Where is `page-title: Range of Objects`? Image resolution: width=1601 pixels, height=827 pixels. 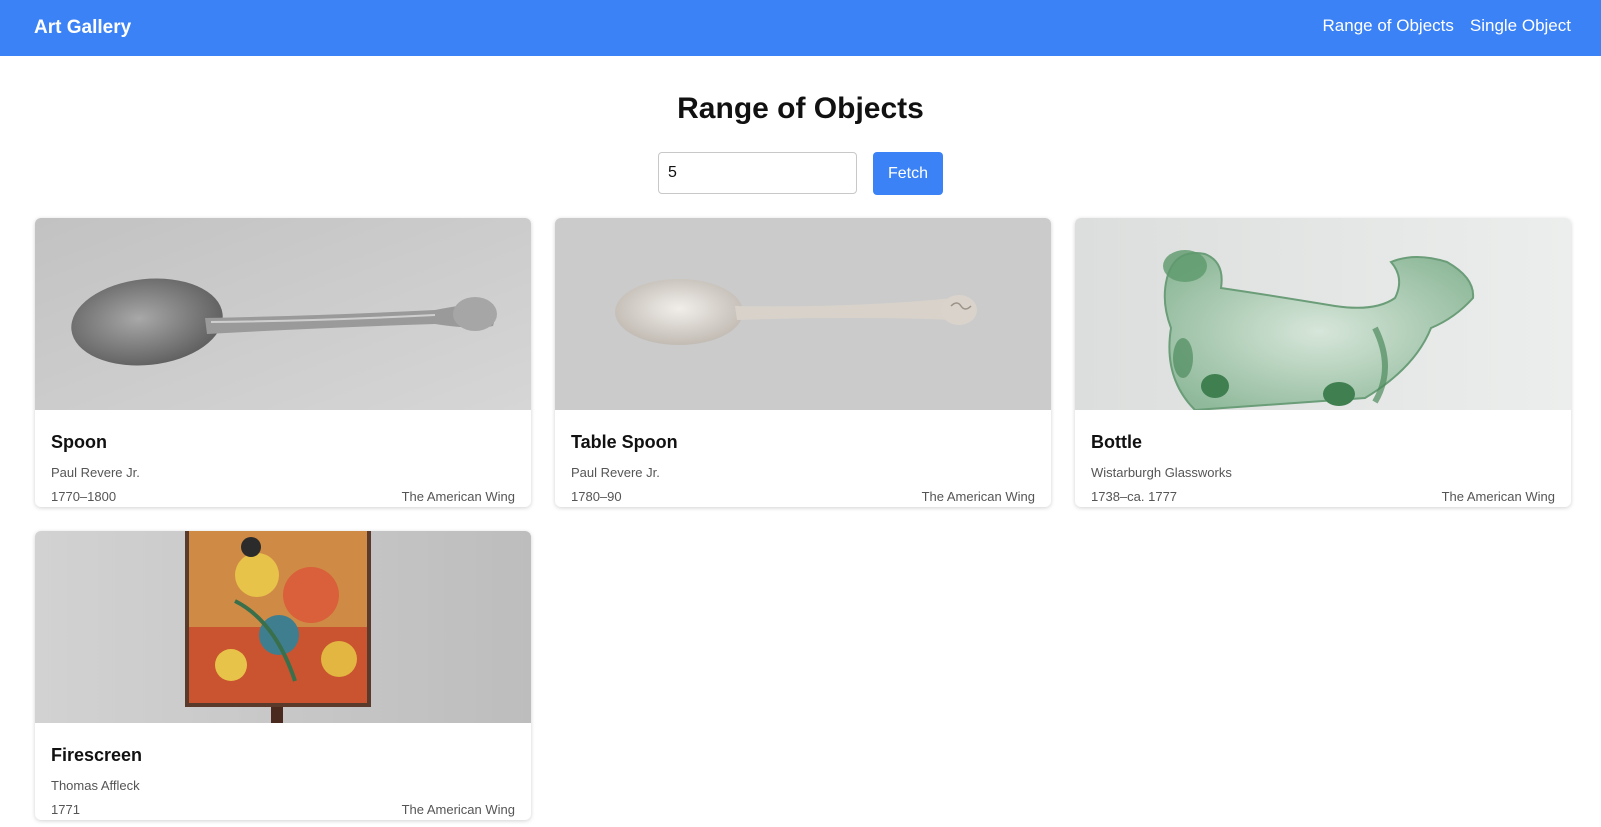 page-title: Range of Objects is located at coordinates (800, 108).